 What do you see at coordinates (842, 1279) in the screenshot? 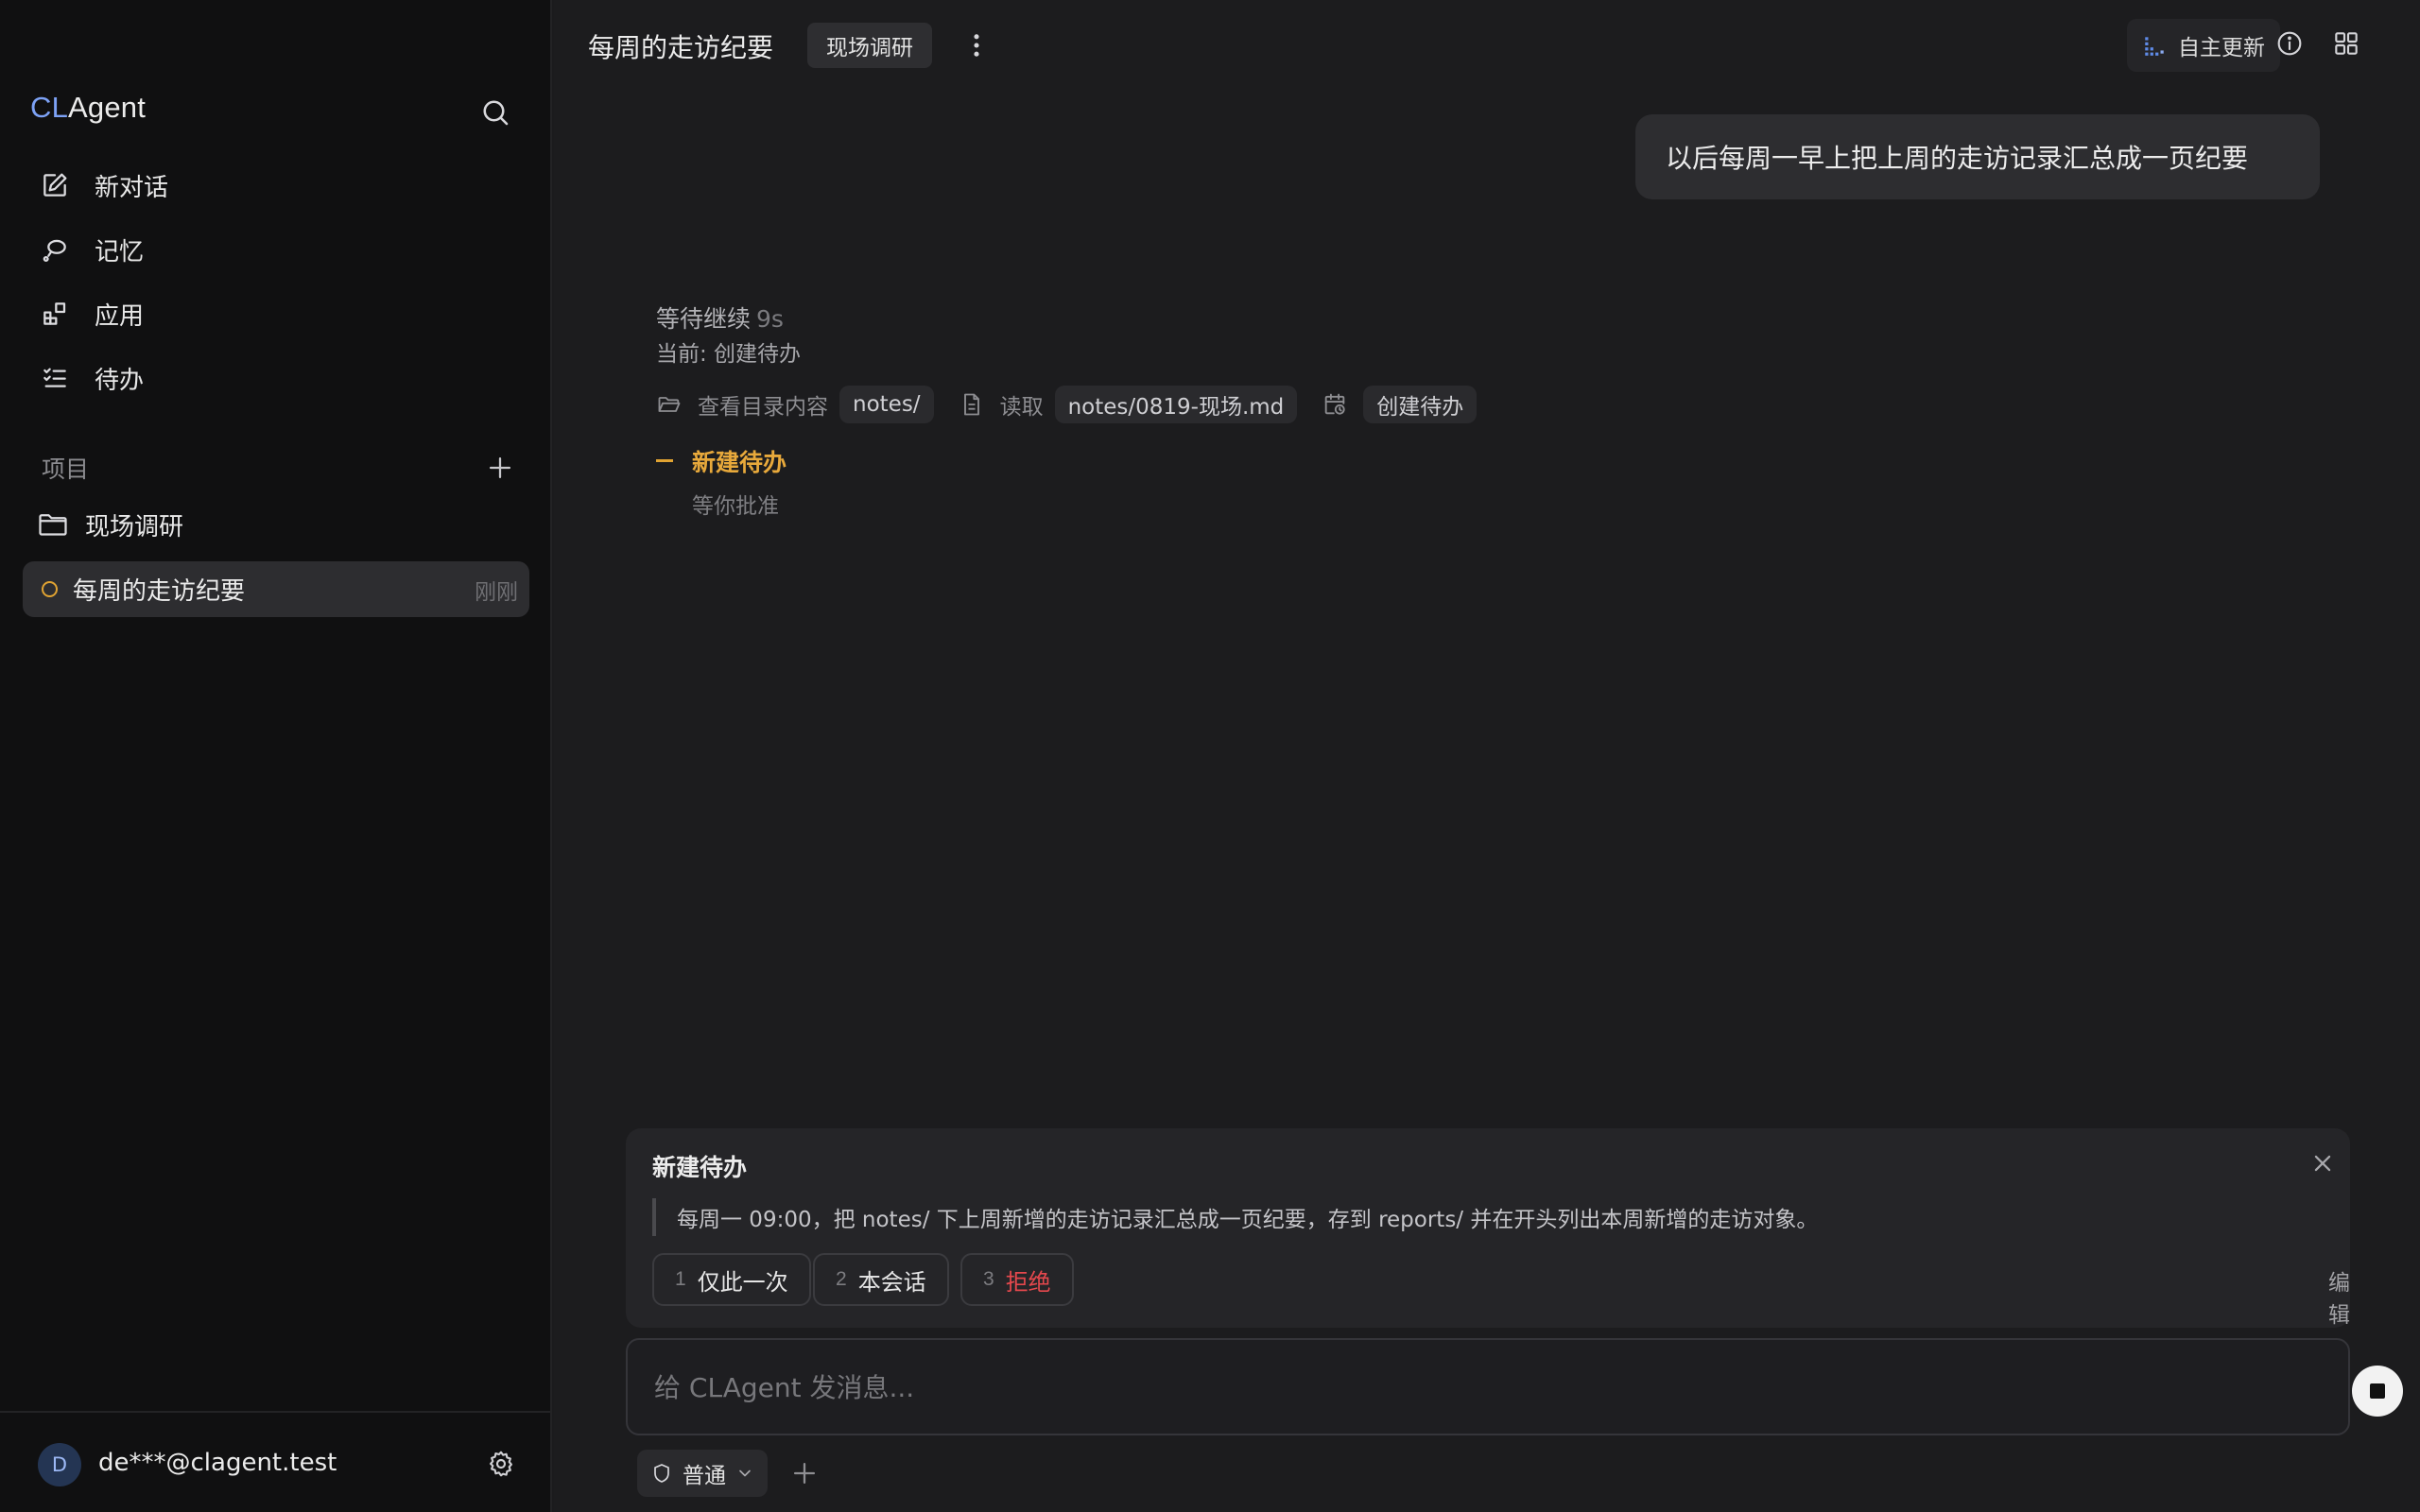
I see `option-number: 2` at bounding box center [842, 1279].